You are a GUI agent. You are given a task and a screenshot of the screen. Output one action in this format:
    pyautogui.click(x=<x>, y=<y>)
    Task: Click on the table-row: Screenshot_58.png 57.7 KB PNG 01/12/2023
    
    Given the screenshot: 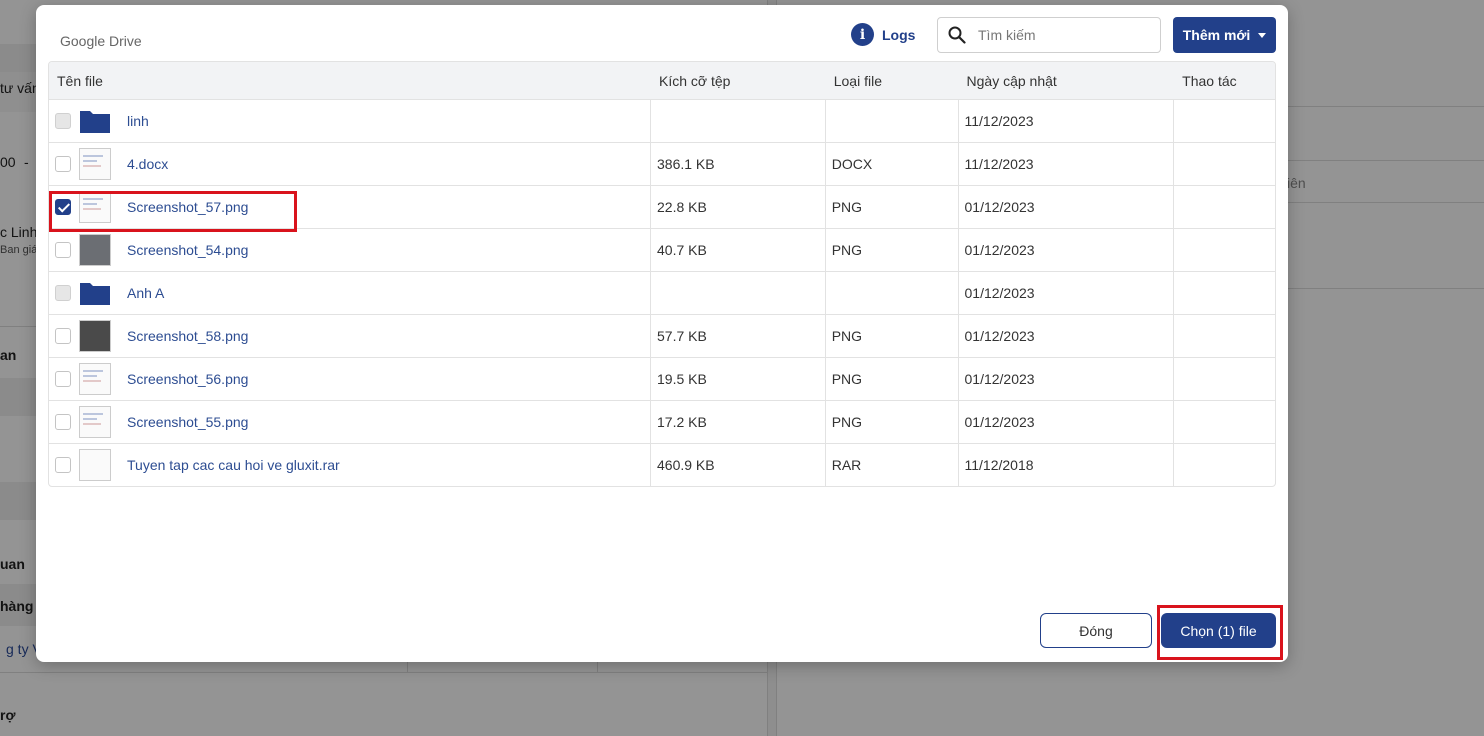 What is the action you would take?
    pyautogui.click(x=662, y=335)
    